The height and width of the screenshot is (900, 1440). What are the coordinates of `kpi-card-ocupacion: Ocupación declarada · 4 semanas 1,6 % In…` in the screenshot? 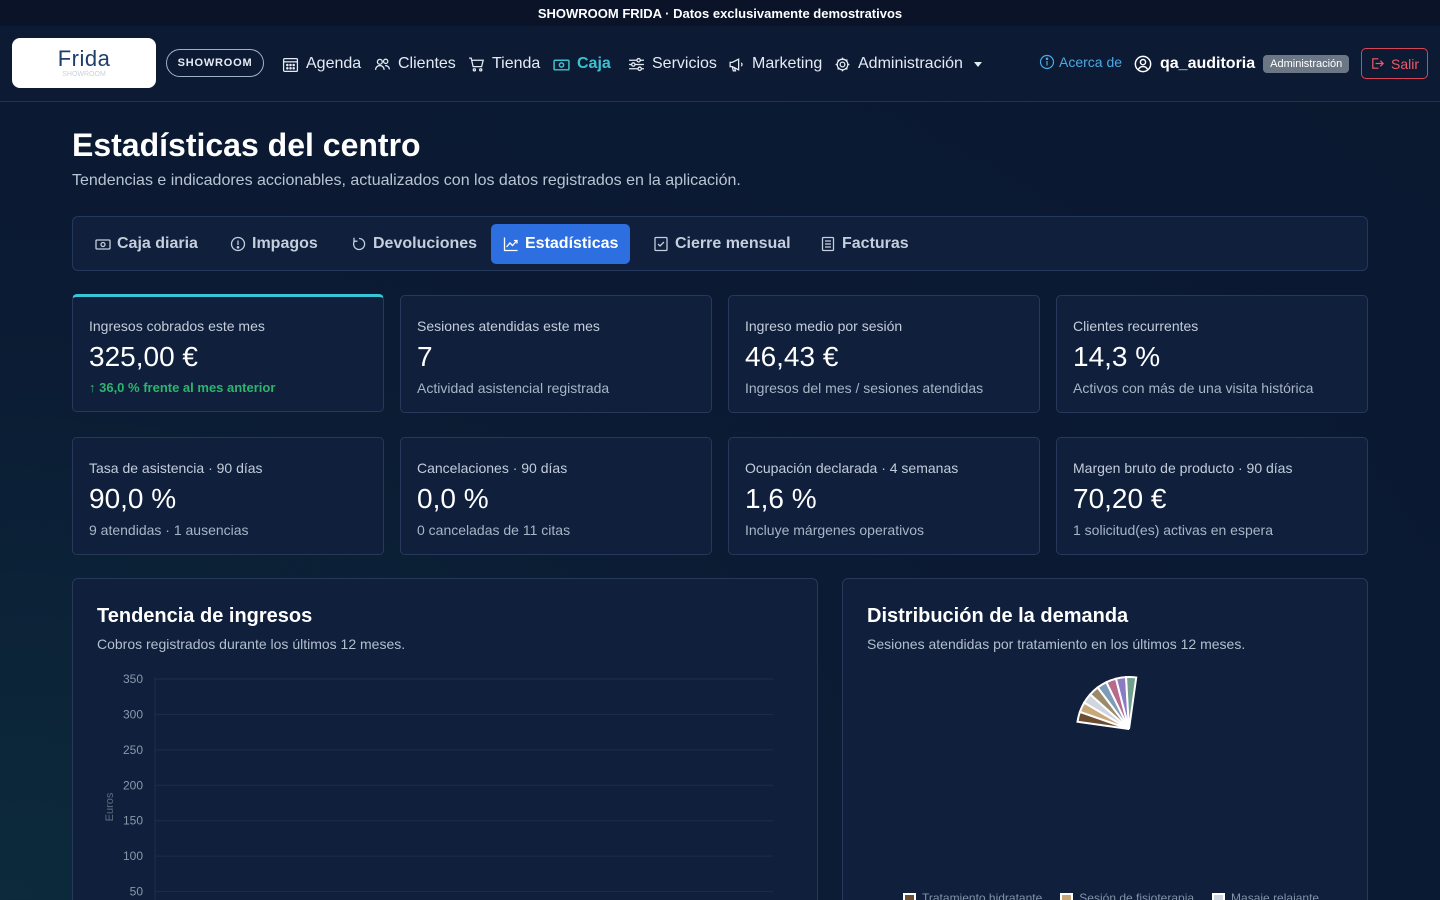 It's located at (884, 496).